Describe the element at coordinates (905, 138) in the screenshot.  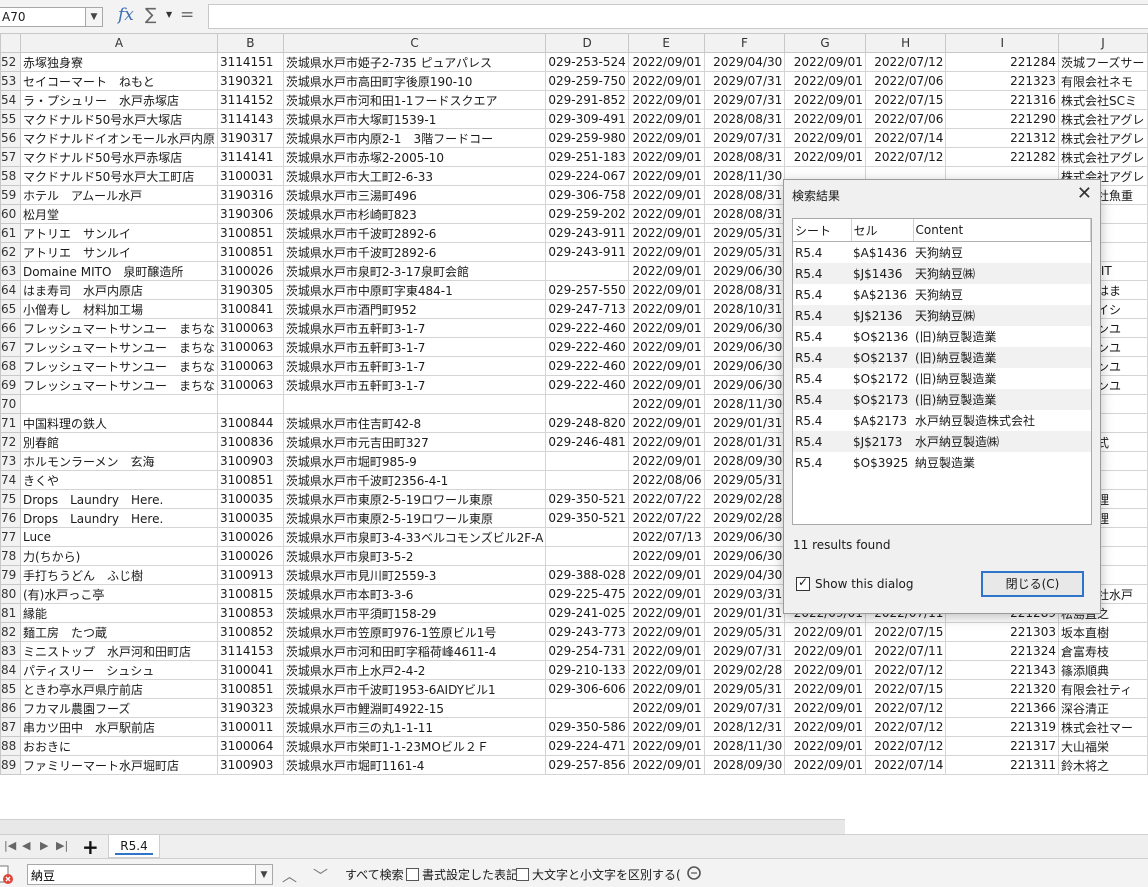
I see `cell: 2022/07/14` at that location.